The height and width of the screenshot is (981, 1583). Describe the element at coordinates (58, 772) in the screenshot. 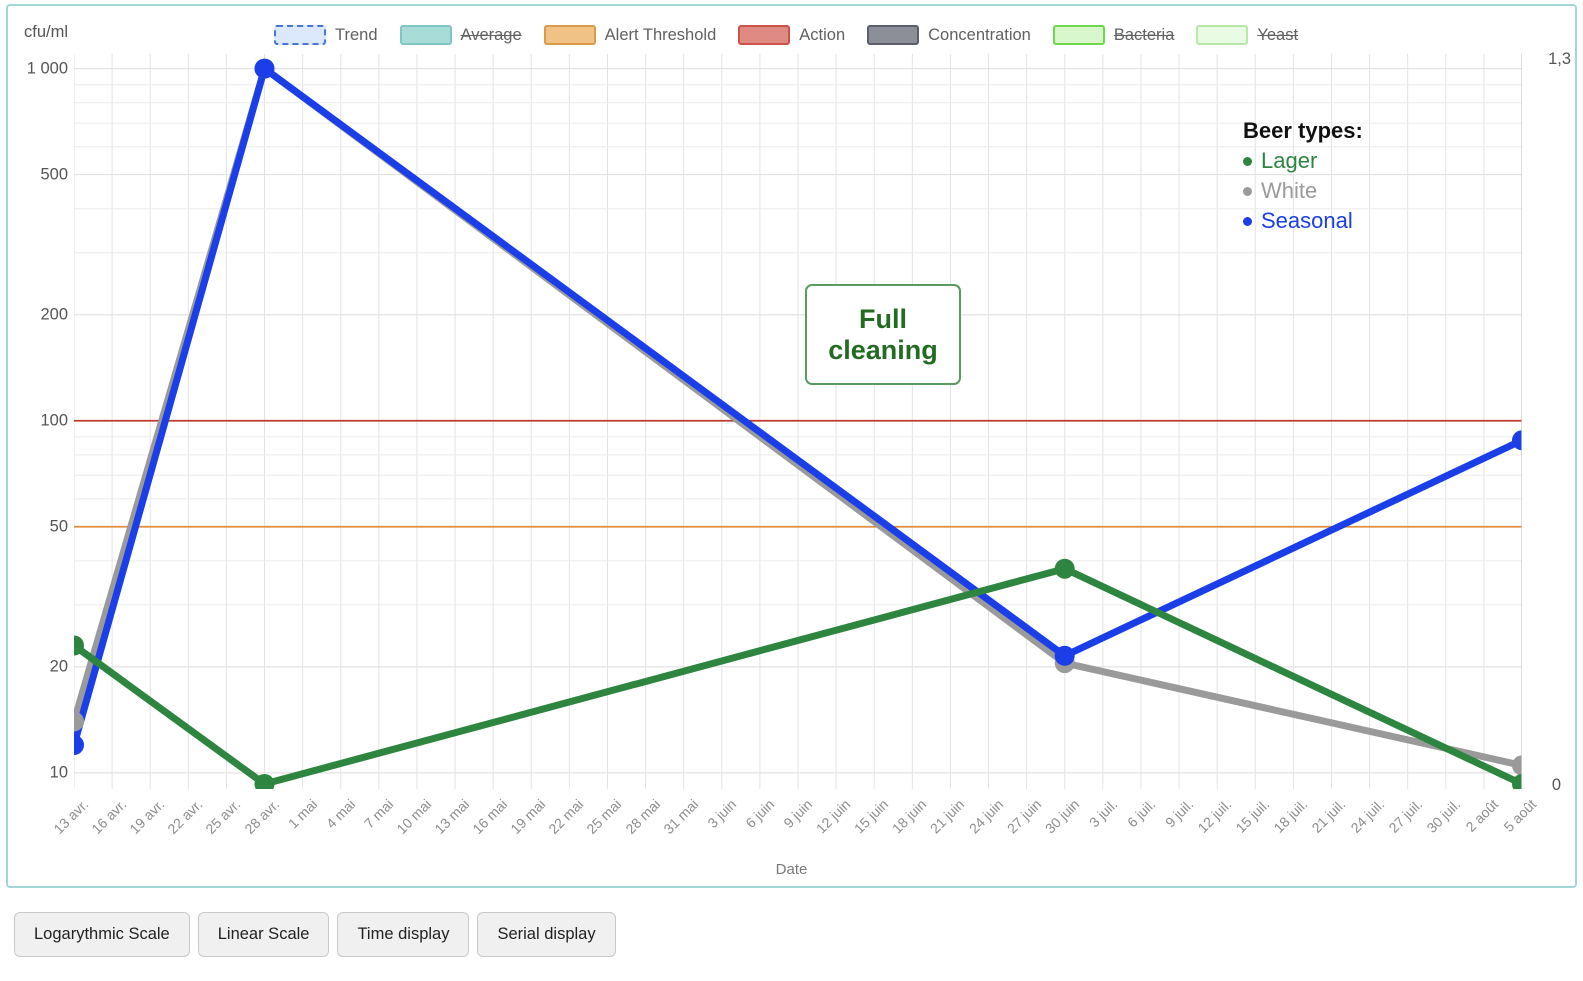

I see `y-axis-tick-label: 10` at that location.